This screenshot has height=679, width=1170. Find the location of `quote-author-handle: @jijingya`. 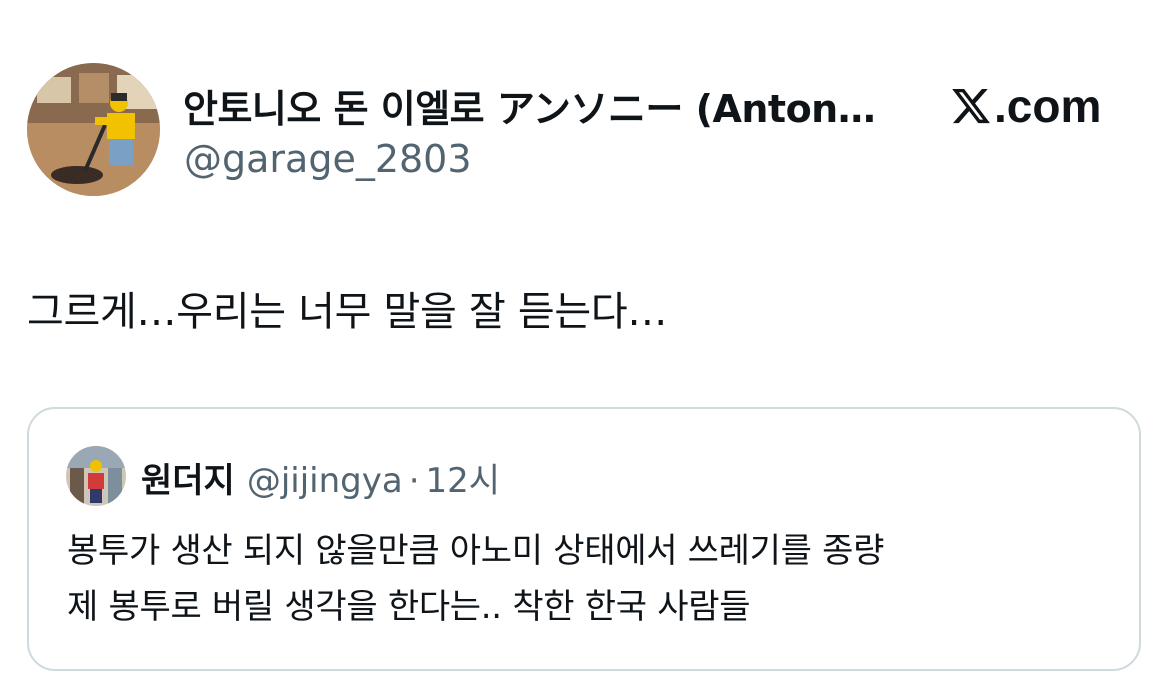

quote-author-handle: @jijingya is located at coordinates (325, 481).